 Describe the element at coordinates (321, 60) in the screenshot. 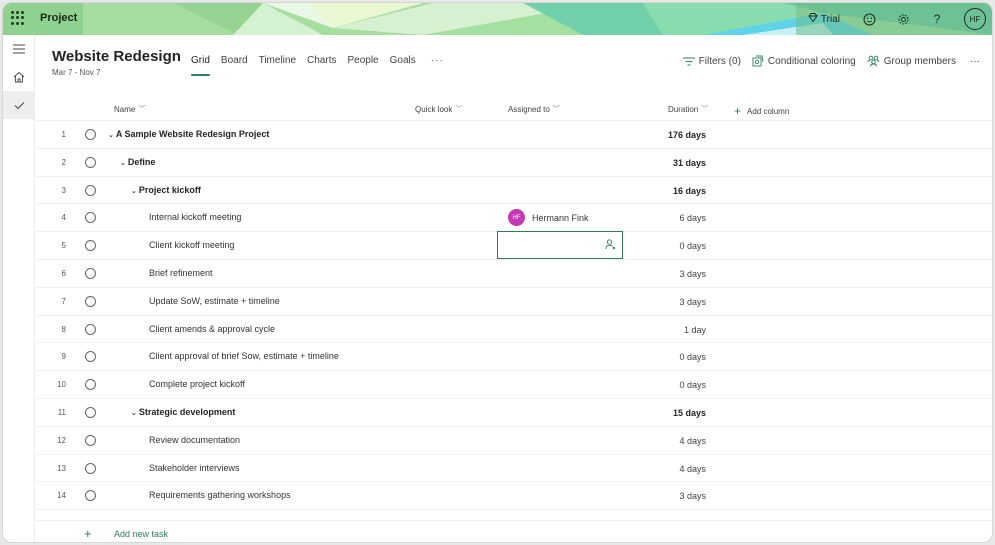

I see `tab-charts: Charts` at that location.